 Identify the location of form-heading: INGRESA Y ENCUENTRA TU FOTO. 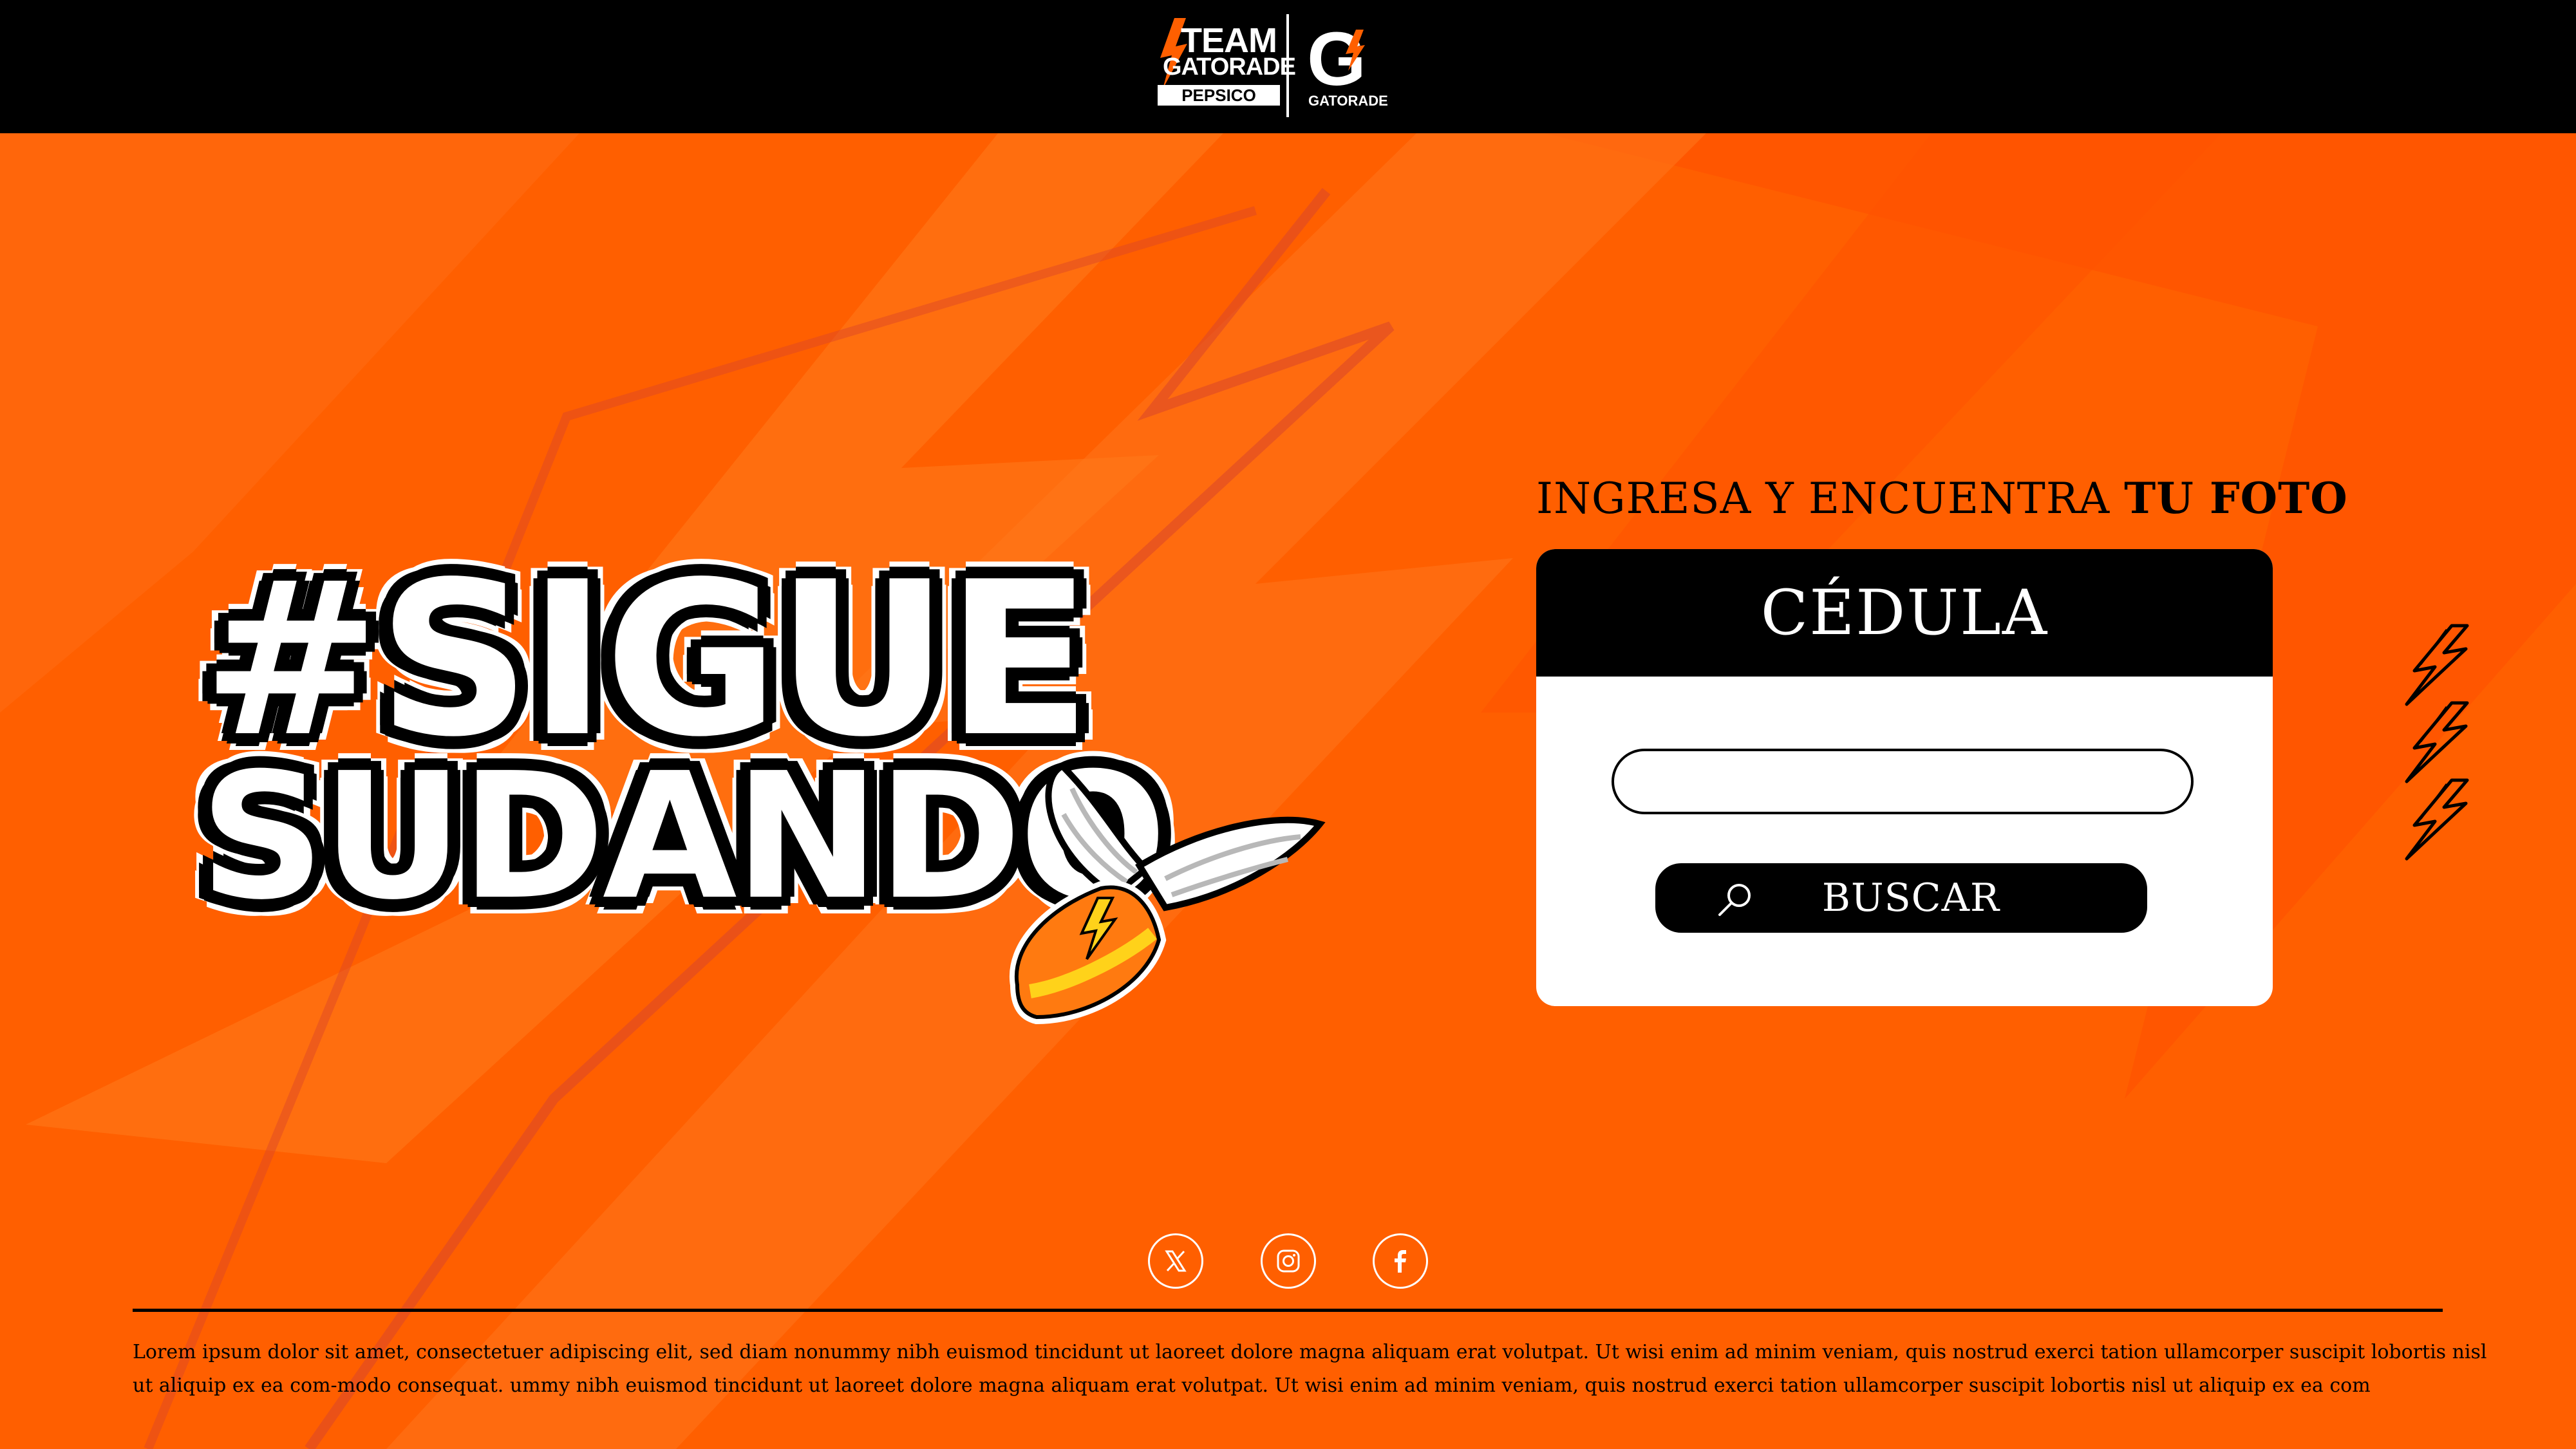
(1941, 498).